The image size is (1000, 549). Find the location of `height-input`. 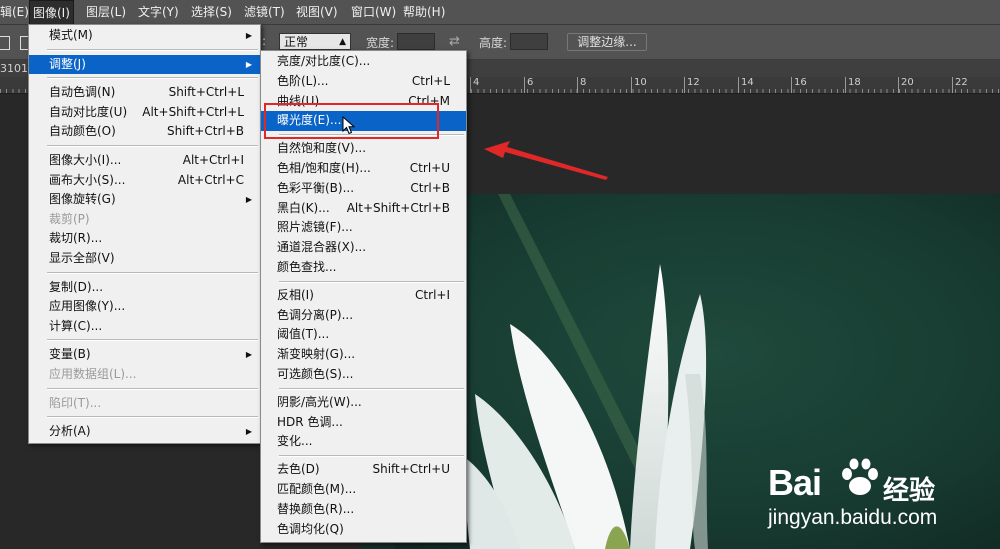

height-input is located at coordinates (529, 41).